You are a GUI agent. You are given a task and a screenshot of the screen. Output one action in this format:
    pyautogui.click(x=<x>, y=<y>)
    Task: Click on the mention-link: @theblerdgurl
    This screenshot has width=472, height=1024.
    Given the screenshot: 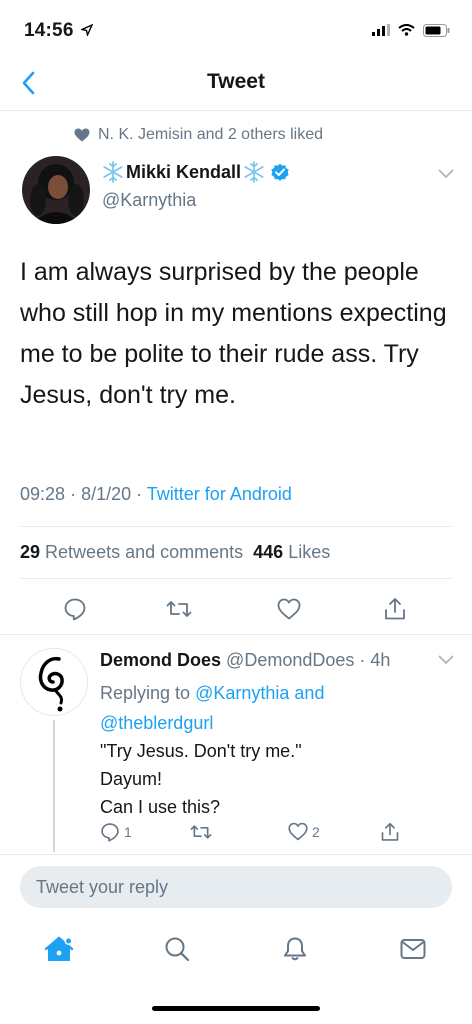 What is the action you would take?
    pyautogui.click(x=156, y=723)
    